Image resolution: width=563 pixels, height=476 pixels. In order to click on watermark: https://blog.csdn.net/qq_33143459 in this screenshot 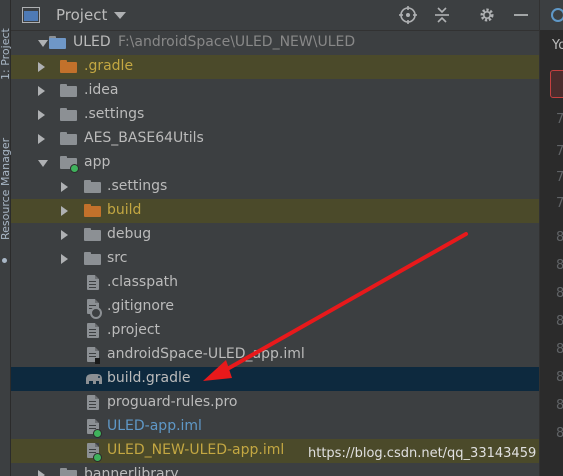, I will do `click(422, 453)`.